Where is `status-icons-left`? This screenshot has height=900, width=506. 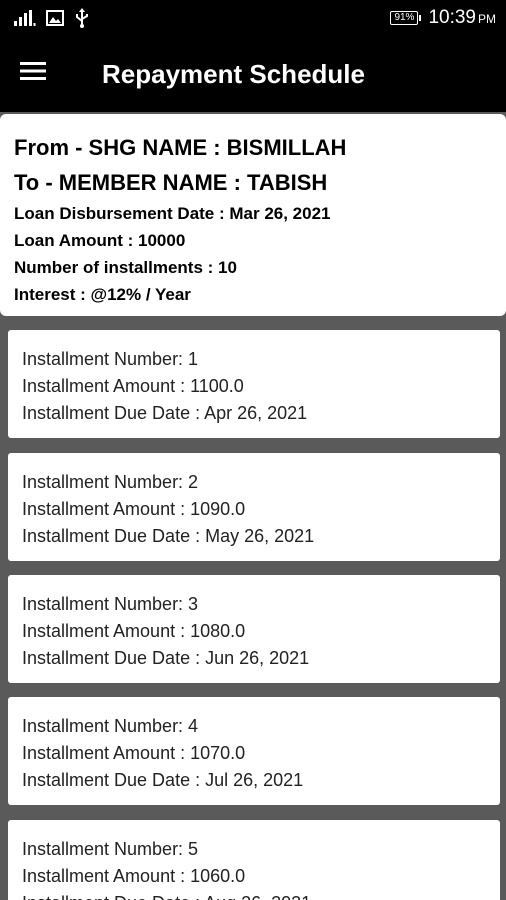
status-icons-left is located at coordinates (52, 18).